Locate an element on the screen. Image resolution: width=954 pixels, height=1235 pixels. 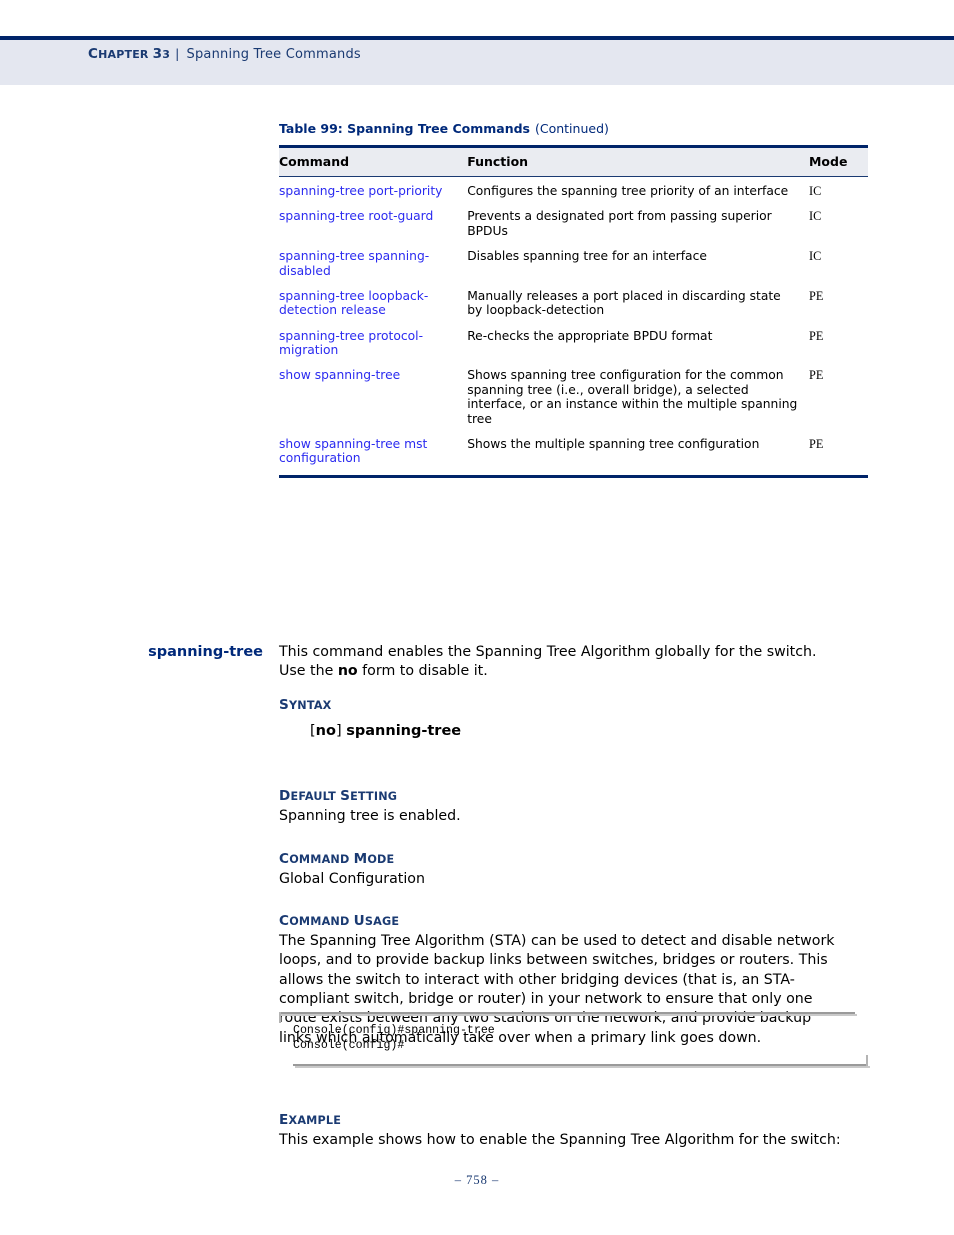
intro-keyword-no: no is located at coordinates (347, 671).